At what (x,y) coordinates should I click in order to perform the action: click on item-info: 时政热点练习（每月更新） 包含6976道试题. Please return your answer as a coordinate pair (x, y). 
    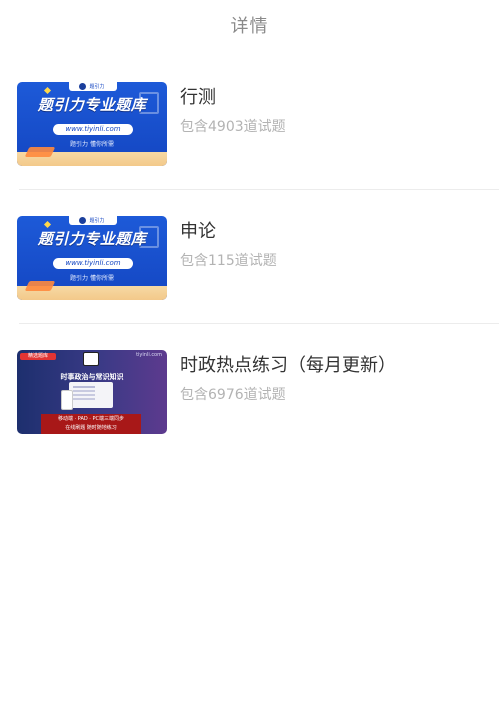
    Looking at the image, I should click on (339, 379).